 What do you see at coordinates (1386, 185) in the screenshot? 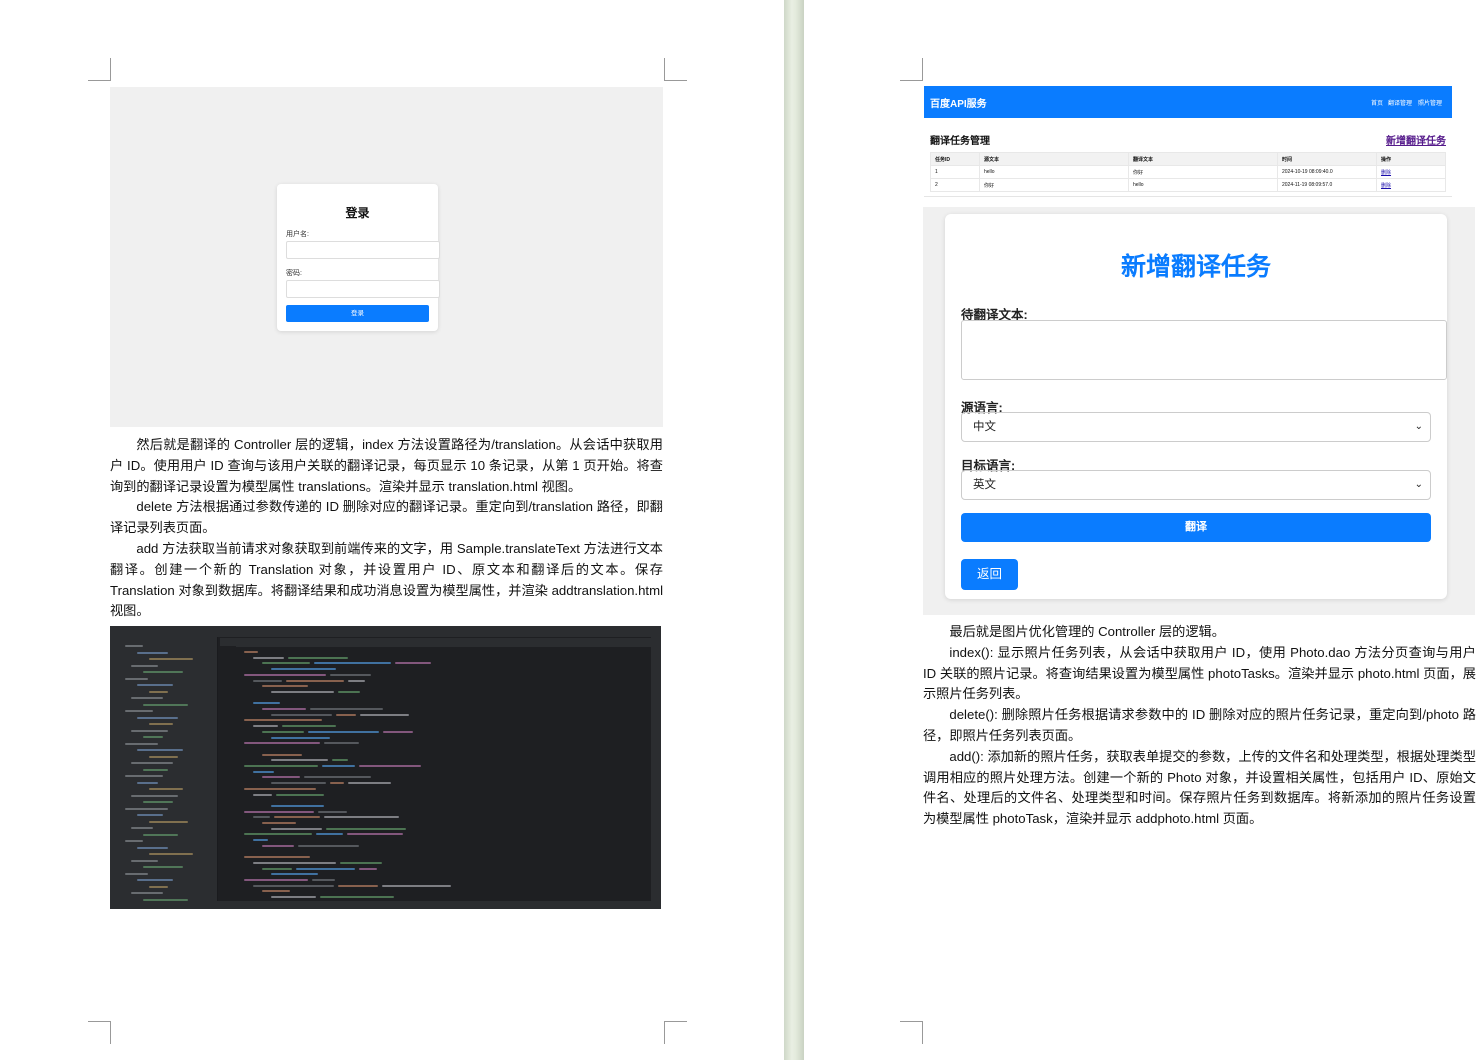
I see `delete-link: 删除` at bounding box center [1386, 185].